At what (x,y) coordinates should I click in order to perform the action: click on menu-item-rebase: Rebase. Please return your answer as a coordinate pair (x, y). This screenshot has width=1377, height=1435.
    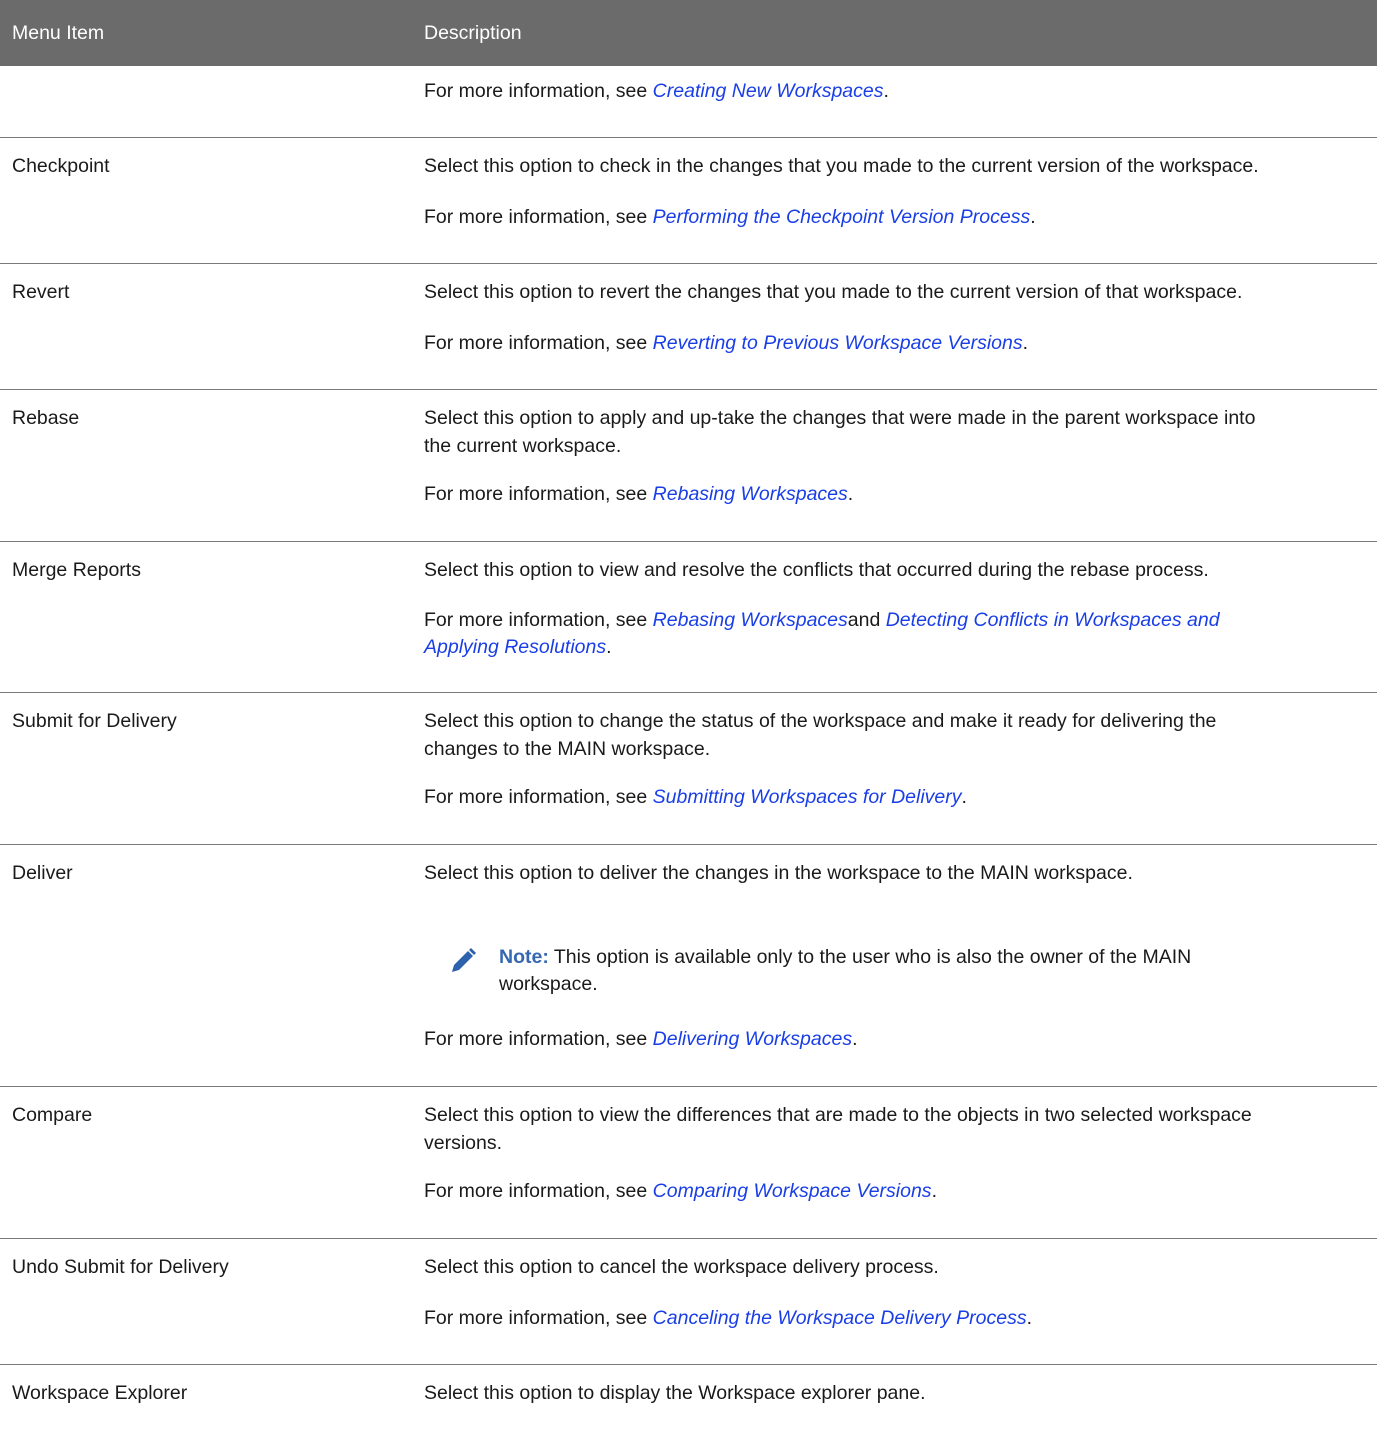
    Looking at the image, I should click on (46, 418).